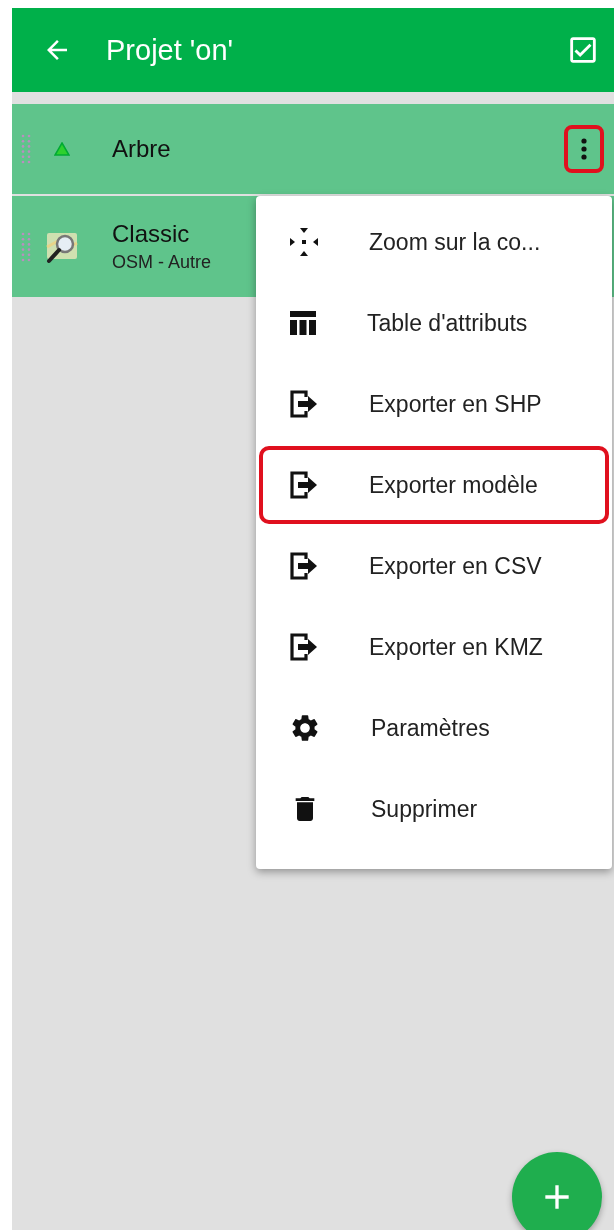 This screenshot has height=1230, width=614. Describe the element at coordinates (162, 262) in the screenshot. I see `layer-subtitle: OSM - Autre` at that location.